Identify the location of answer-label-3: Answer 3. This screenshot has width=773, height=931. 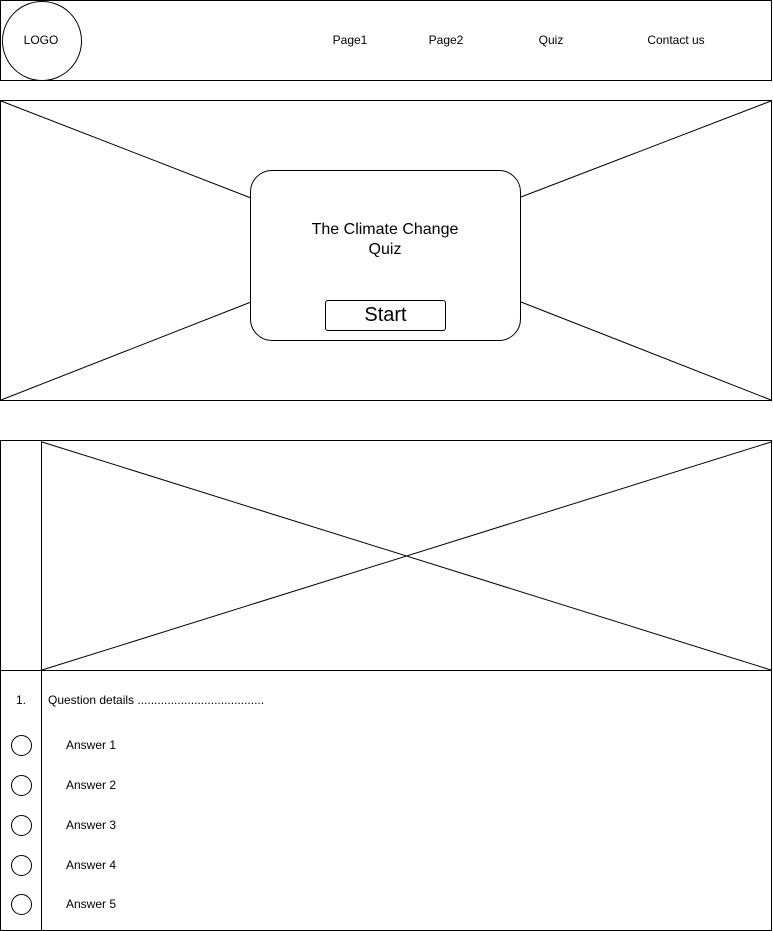
(91, 825).